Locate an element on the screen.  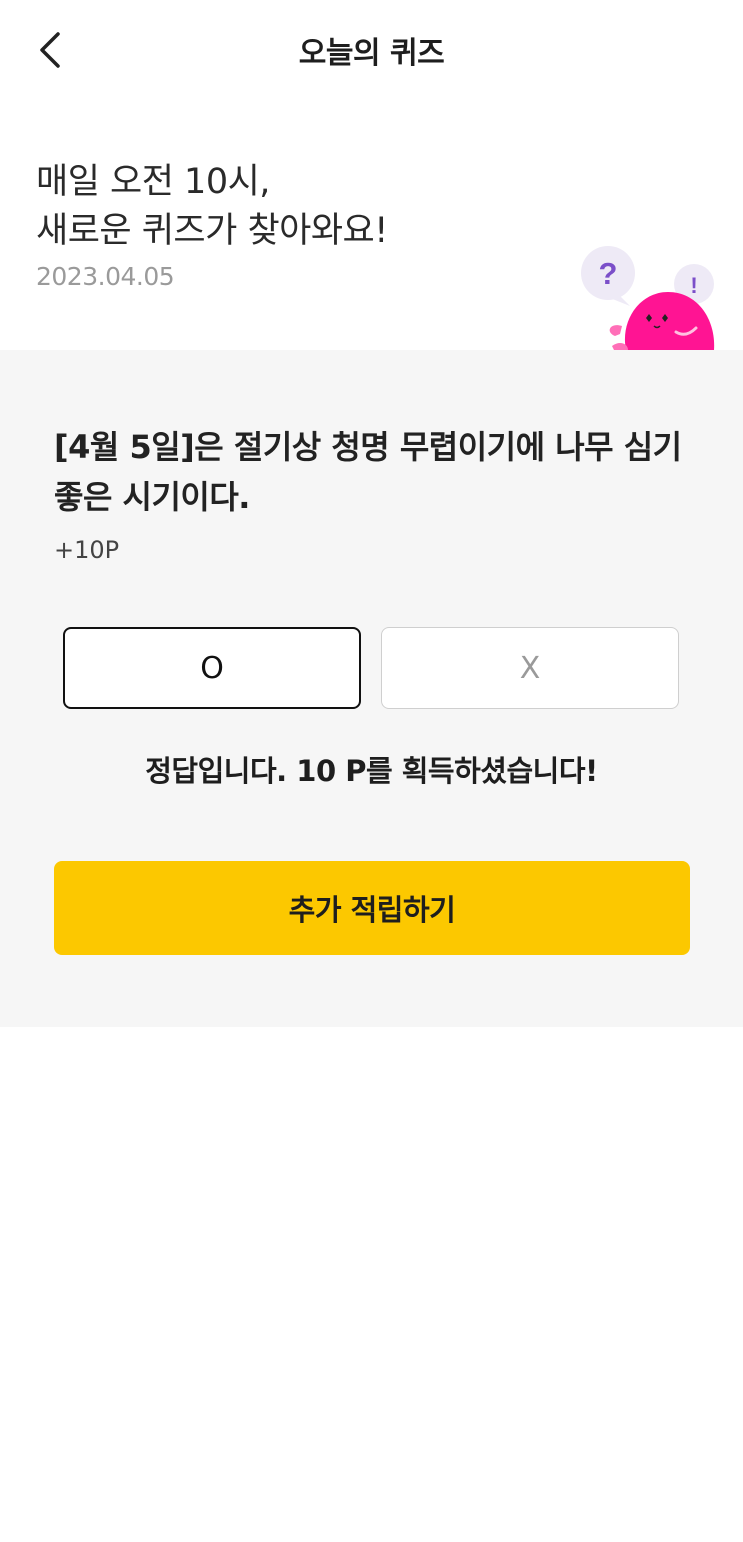
intro-line-2: 새로운 퀴즈가 찾아와요! is located at coordinates (212, 231).